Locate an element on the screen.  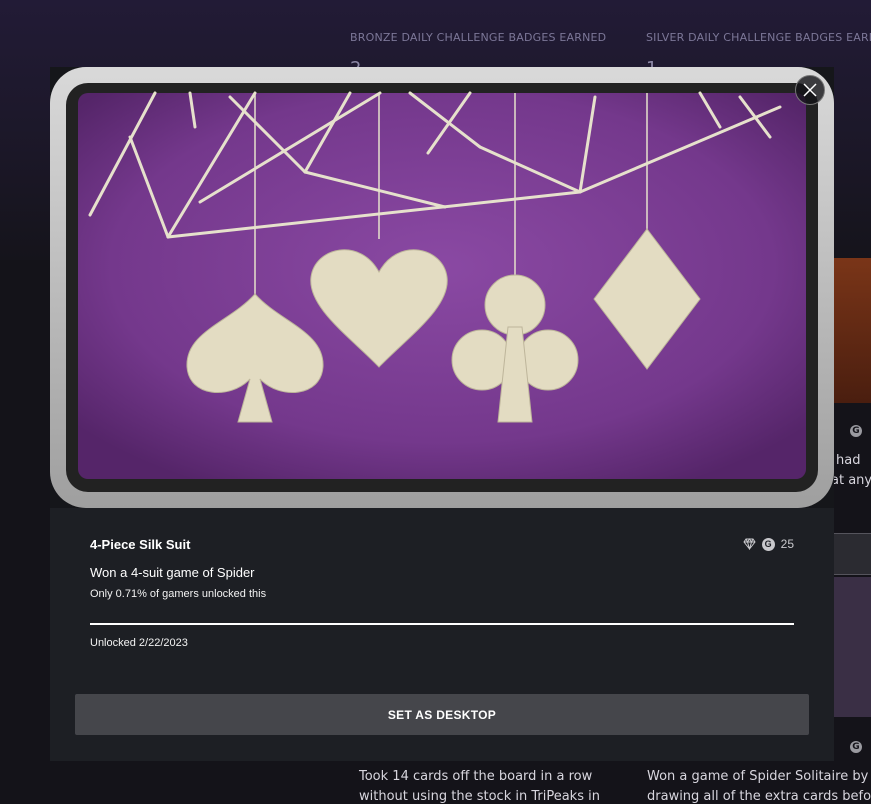
diamond-rarity-icon is located at coordinates (749, 544).